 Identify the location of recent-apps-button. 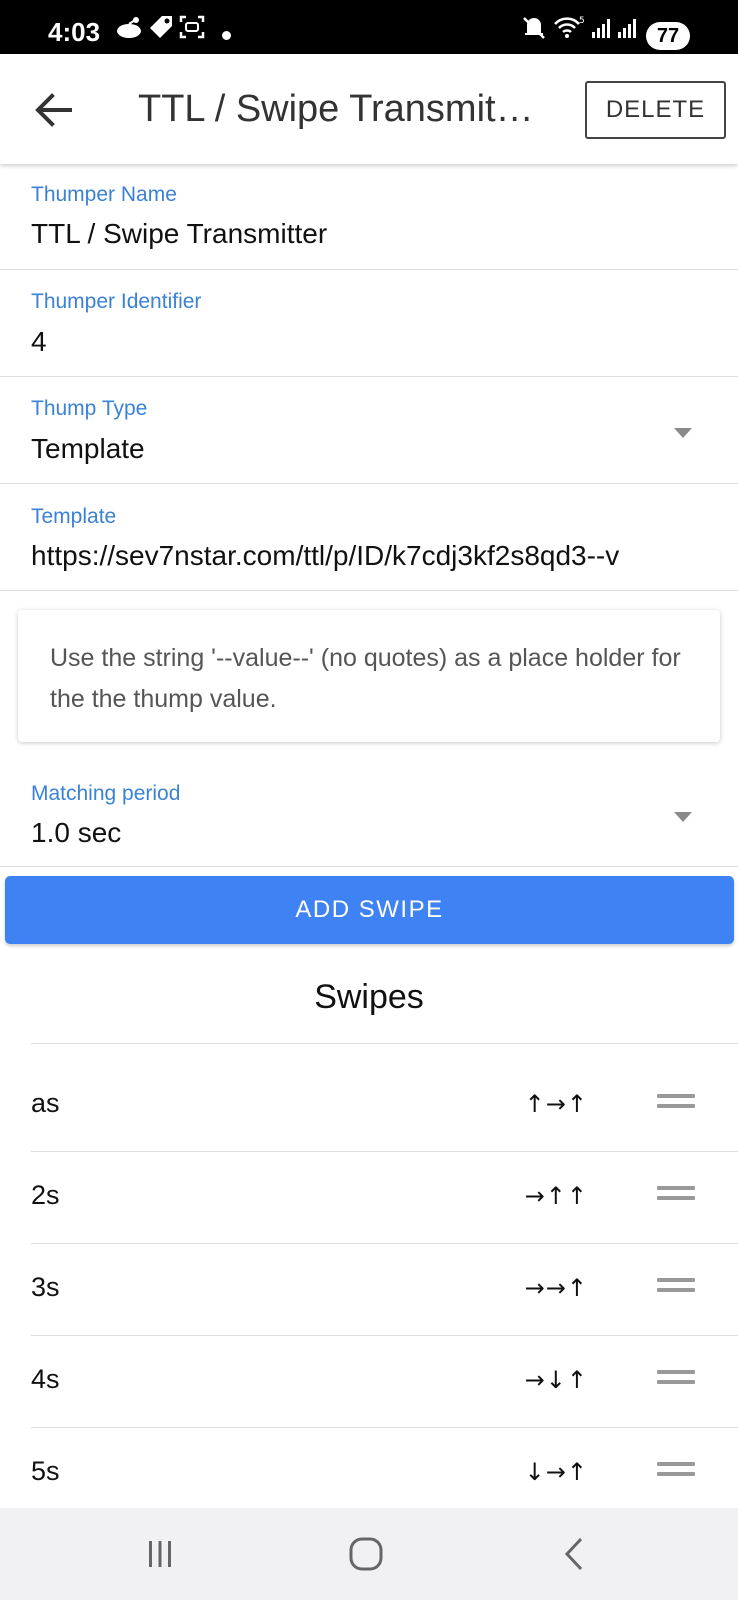
(160, 1554).